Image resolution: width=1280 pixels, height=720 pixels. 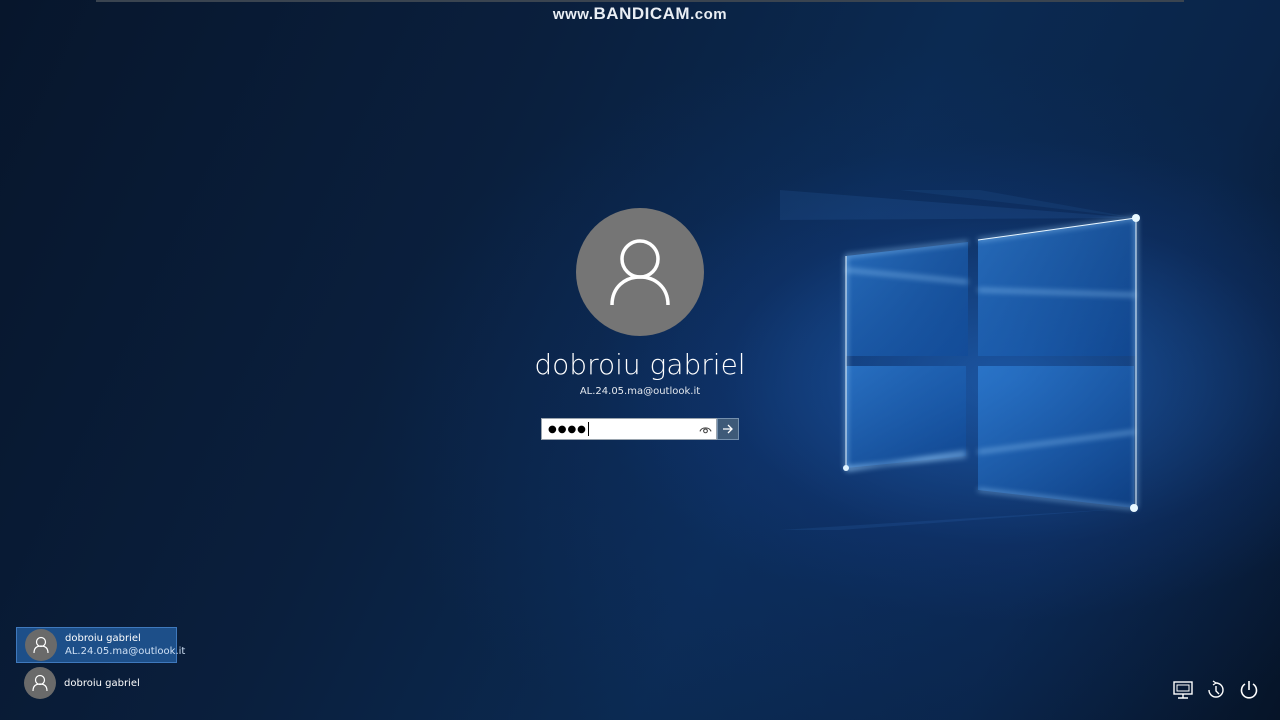 I want to click on password-input: ●●●●, so click(x=629, y=429).